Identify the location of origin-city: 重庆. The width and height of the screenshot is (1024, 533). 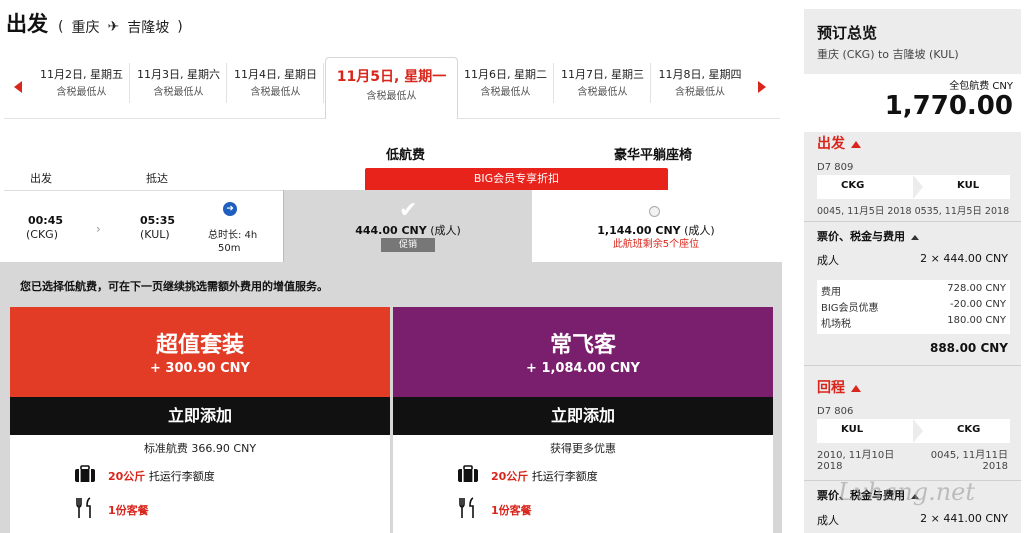
(85, 28).